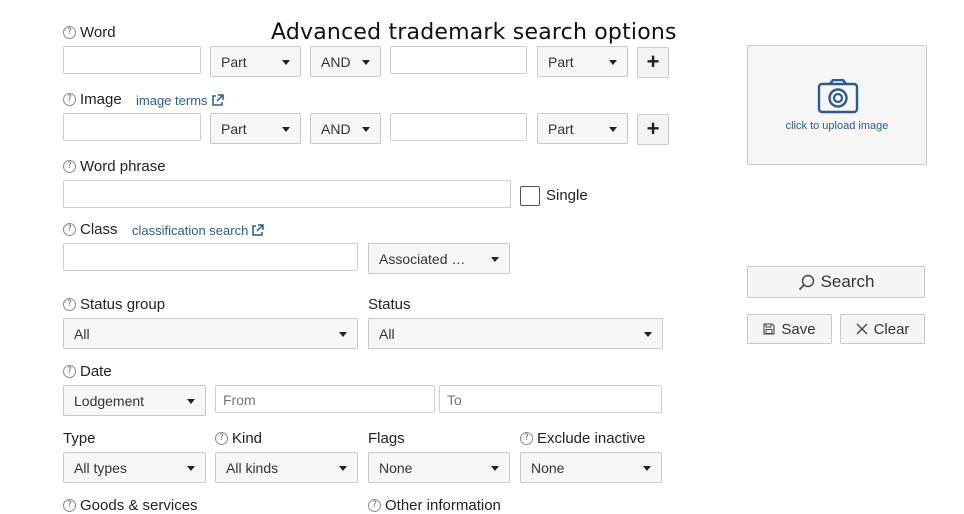 The width and height of the screenshot is (964, 514). I want to click on class-help-icon: ?, so click(69, 229).